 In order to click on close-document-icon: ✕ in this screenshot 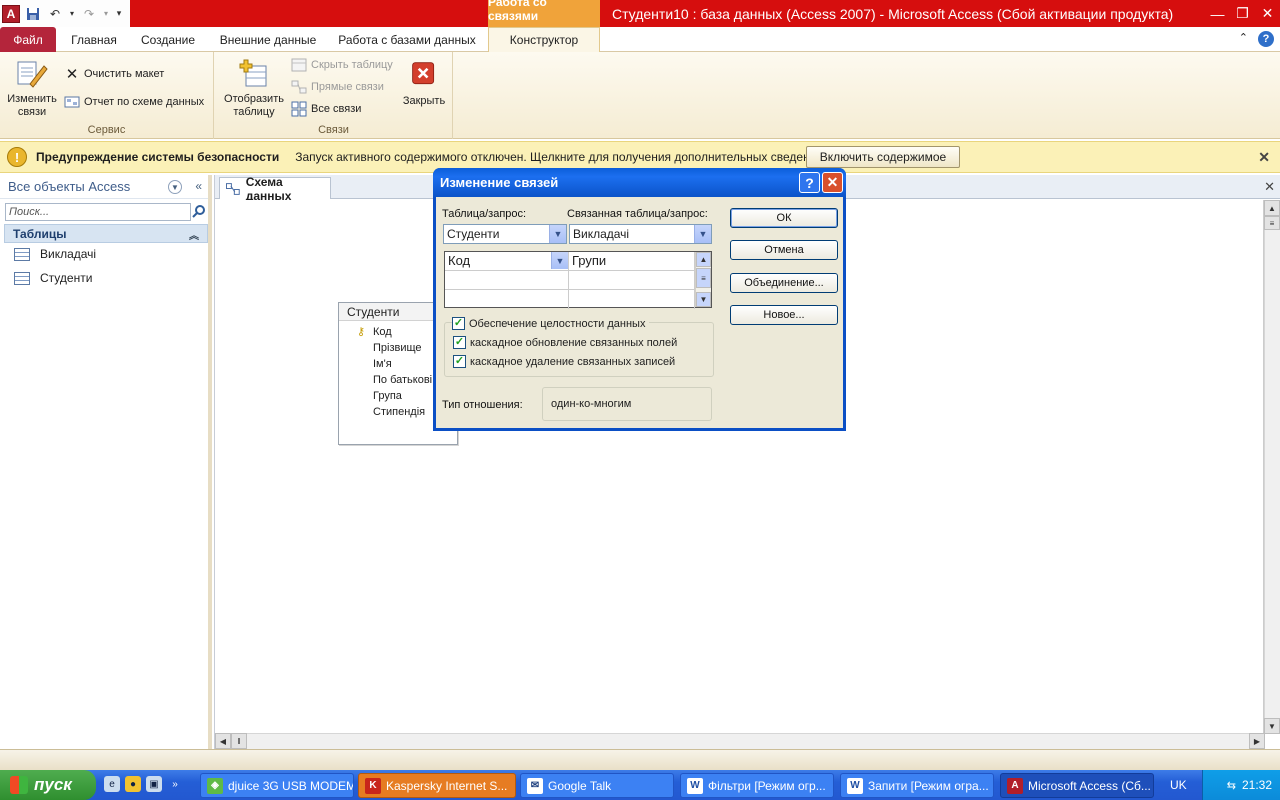, I will do `click(1269, 187)`.